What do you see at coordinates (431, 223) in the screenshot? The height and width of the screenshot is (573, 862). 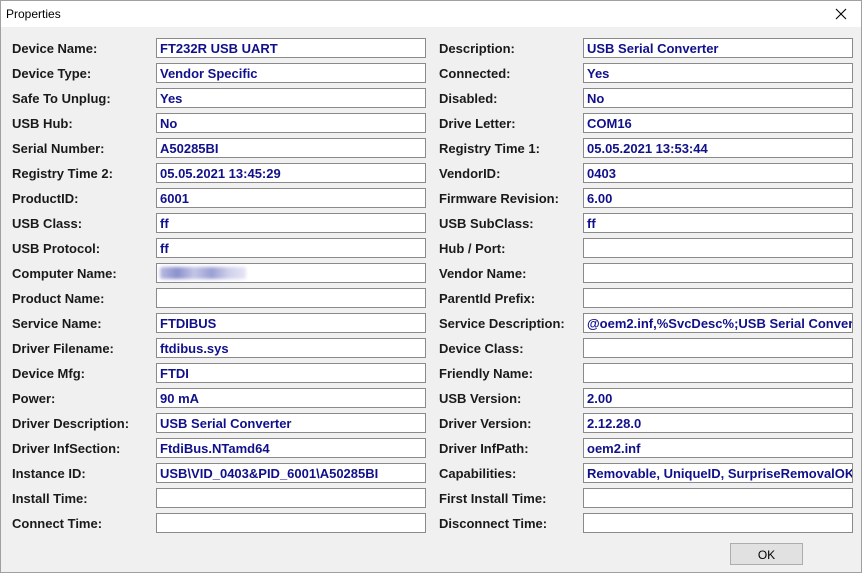 I see `property-row: USB SubClass: ff` at bounding box center [431, 223].